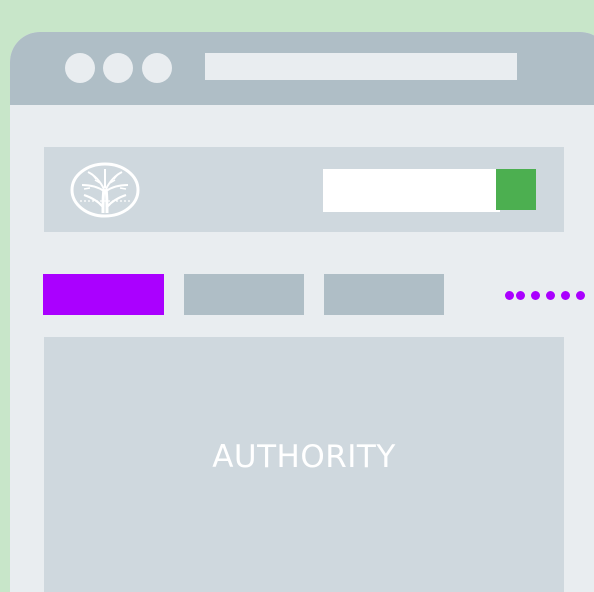 Image resolution: width=594 pixels, height=592 pixels. I want to click on window-control-maximize, so click(157, 68).